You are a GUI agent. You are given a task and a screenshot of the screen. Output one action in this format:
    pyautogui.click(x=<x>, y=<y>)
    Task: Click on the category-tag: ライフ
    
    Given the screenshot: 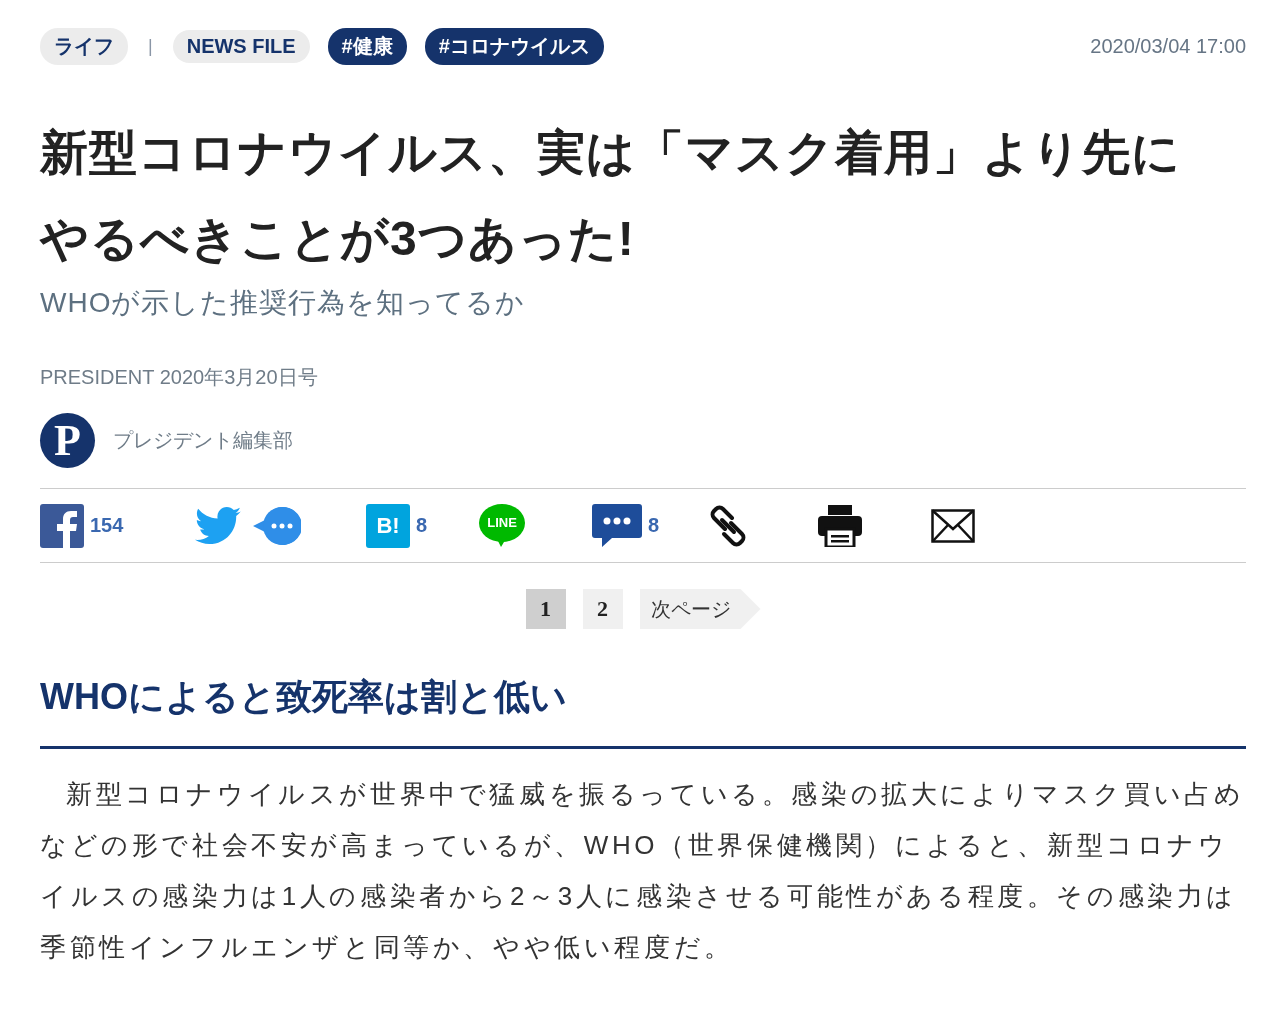 What is the action you would take?
    pyautogui.click(x=84, y=46)
    